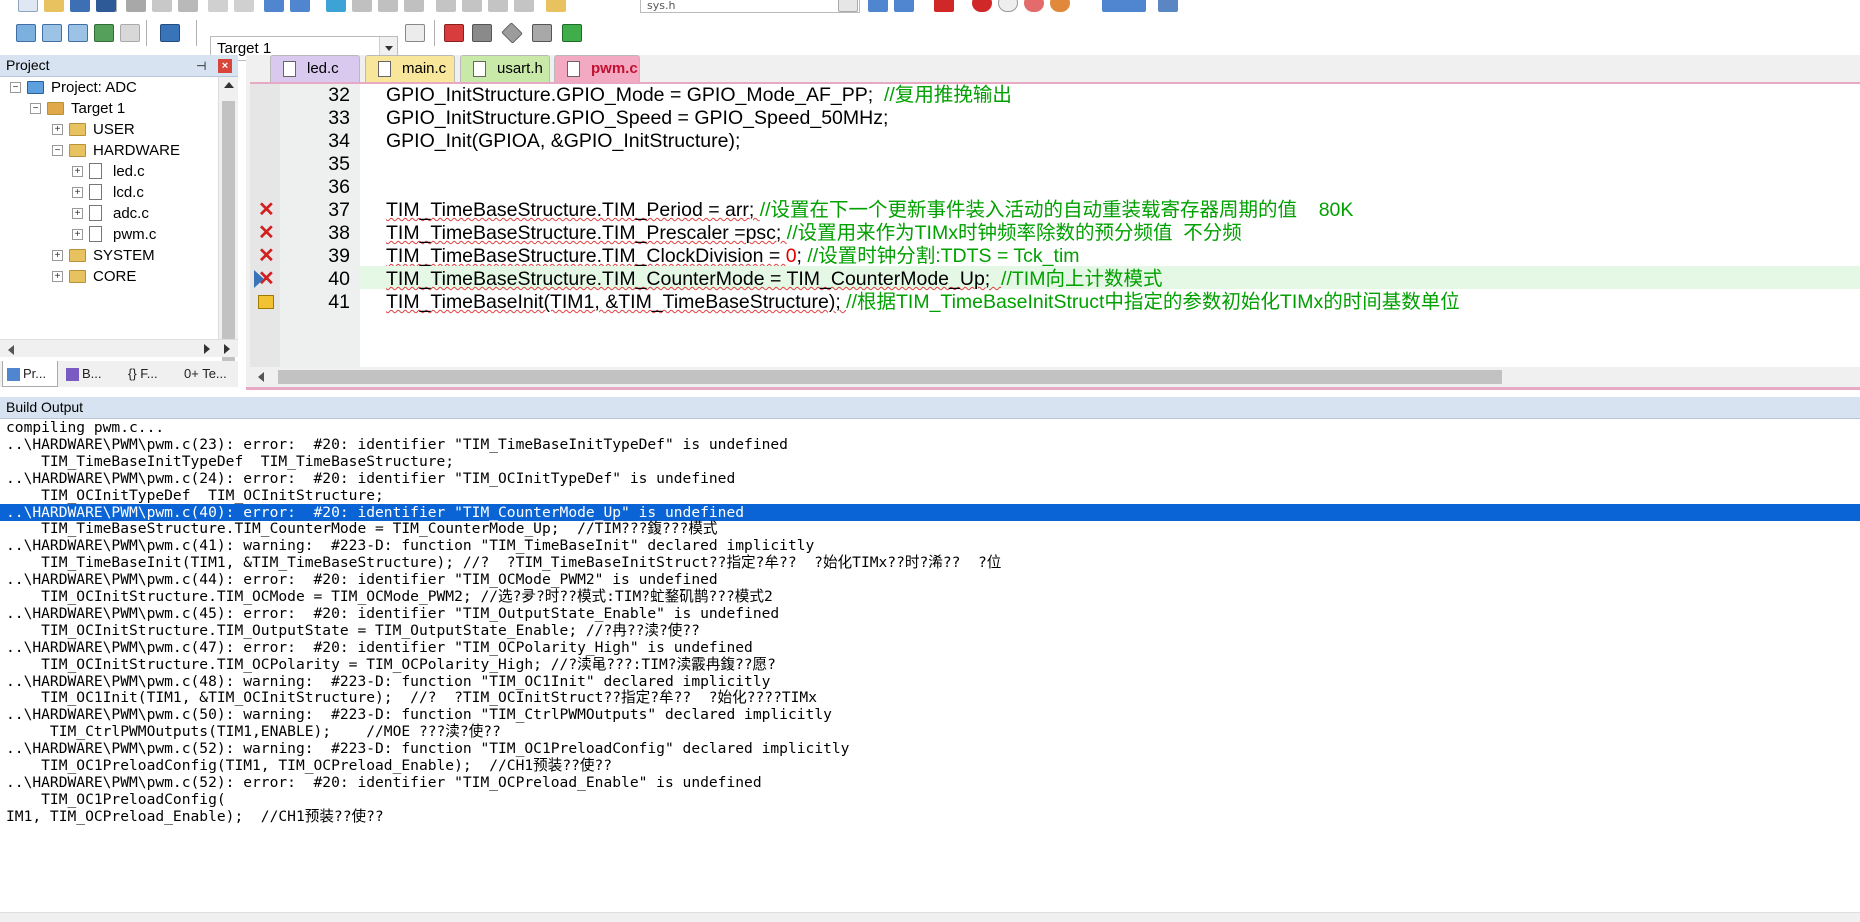 The height and width of the screenshot is (922, 1860). Describe the element at coordinates (109, 108) in the screenshot. I see `tree-item: − Target 1` at that location.